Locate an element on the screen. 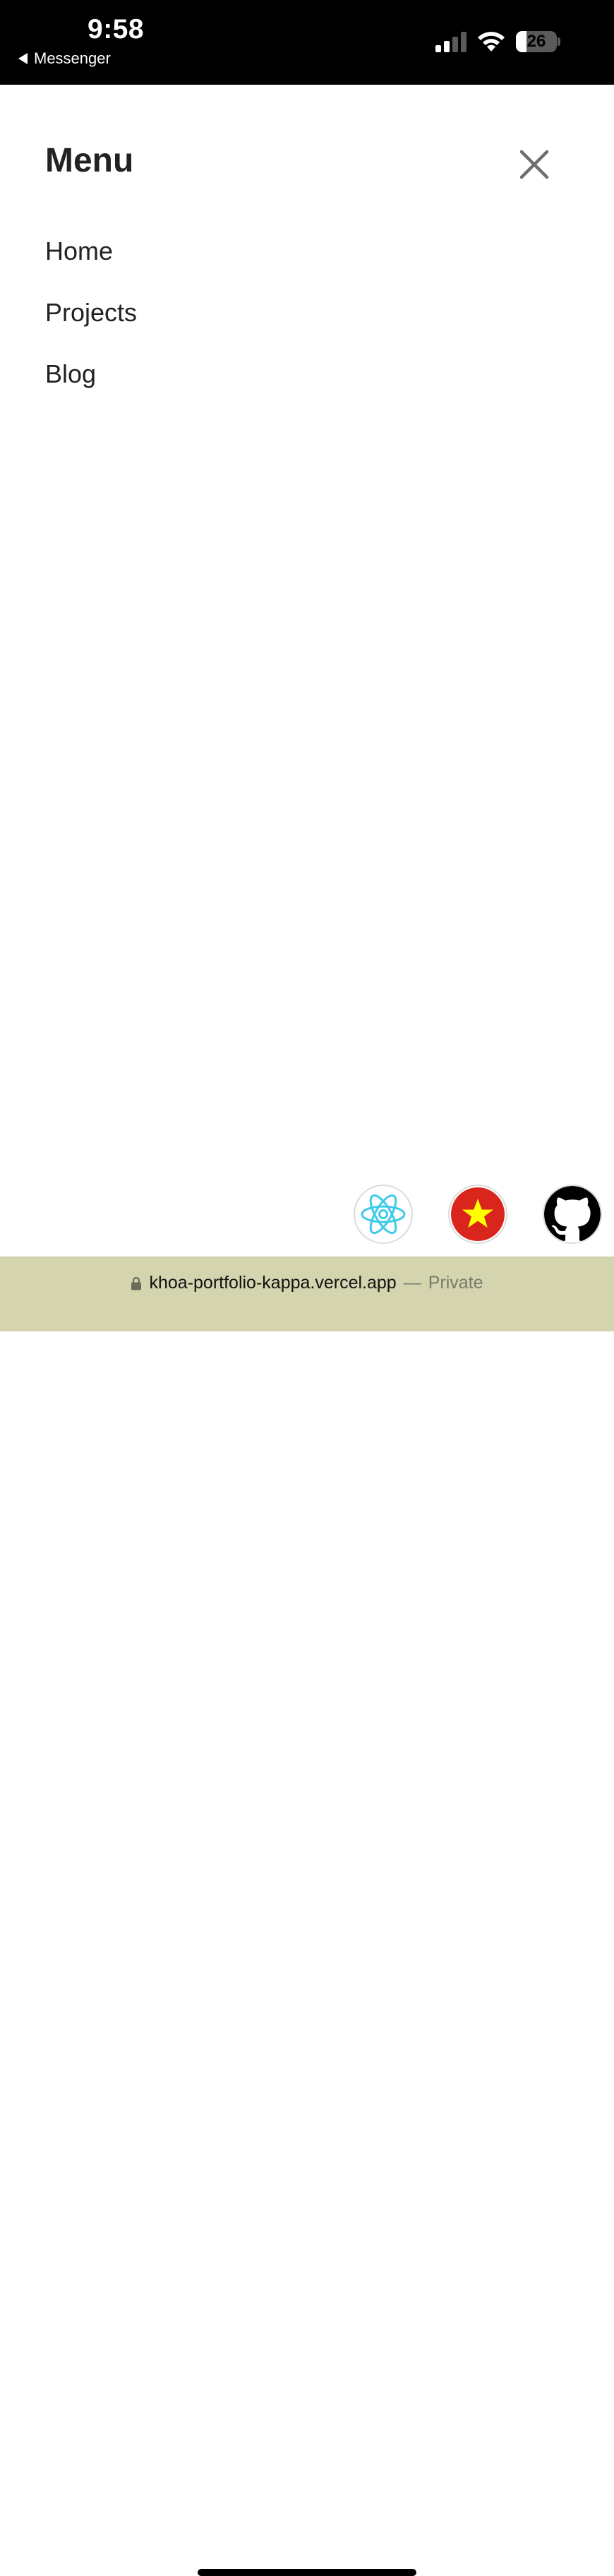 The height and width of the screenshot is (2576, 614). vietnam-flag-icon is located at coordinates (478, 1214).